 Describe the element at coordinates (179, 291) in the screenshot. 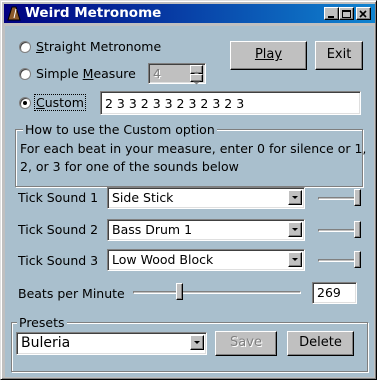

I see `bpm-slider-thumb` at that location.